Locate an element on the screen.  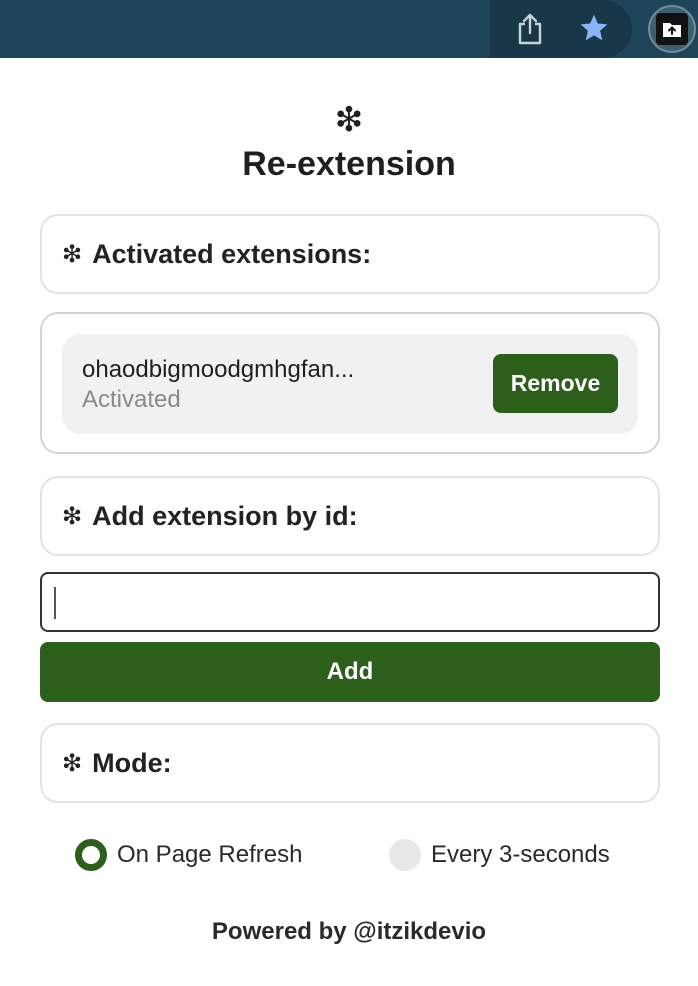
section-heading: Activated extensions: is located at coordinates (232, 253).